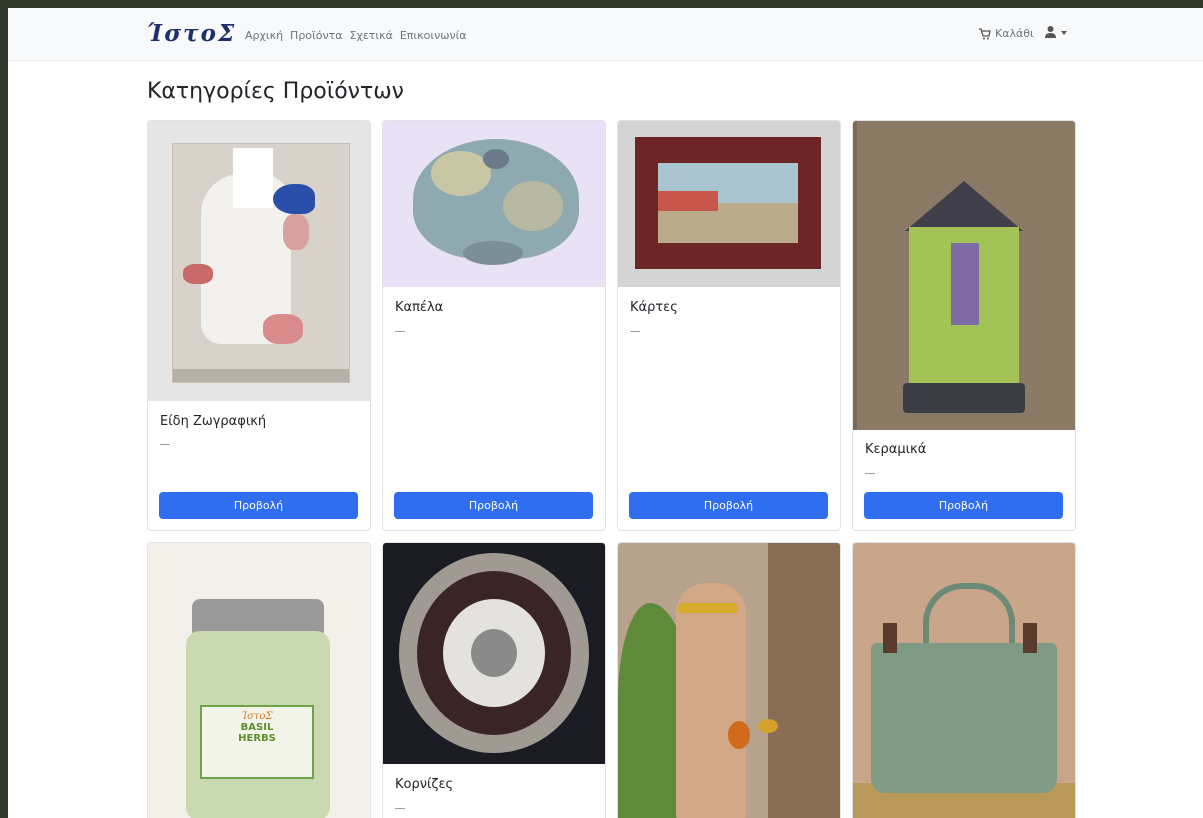 This screenshot has width=1203, height=818. Describe the element at coordinates (494, 204) in the screenshot. I see `hat-image` at that location.